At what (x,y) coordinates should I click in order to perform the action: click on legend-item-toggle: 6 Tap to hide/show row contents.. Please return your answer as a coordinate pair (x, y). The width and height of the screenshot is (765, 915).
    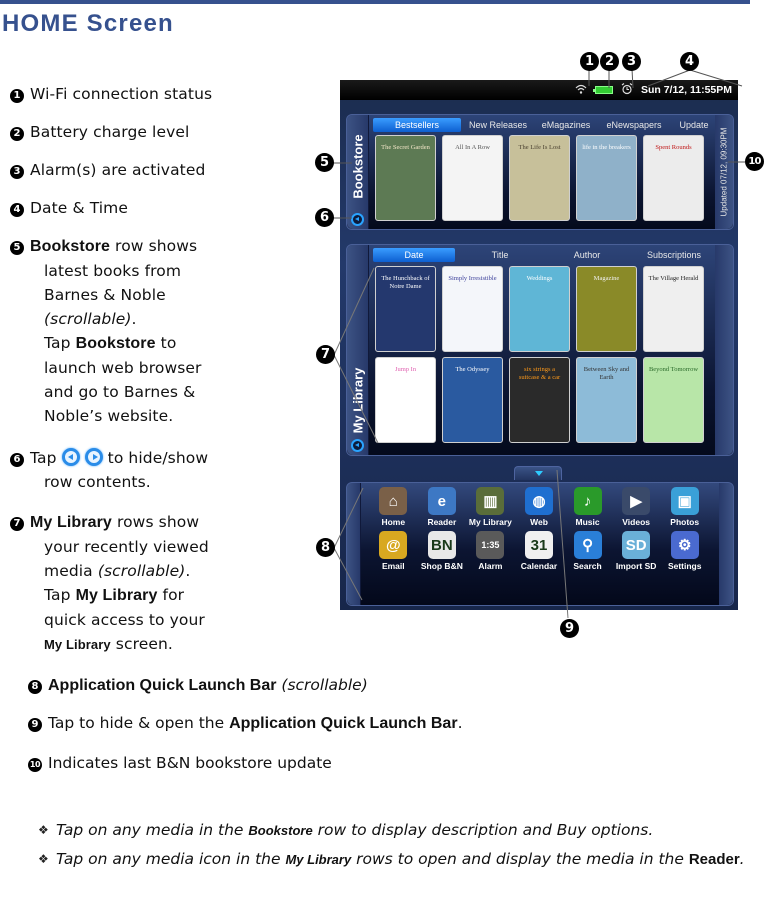
    Looking at the image, I should click on (109, 470).